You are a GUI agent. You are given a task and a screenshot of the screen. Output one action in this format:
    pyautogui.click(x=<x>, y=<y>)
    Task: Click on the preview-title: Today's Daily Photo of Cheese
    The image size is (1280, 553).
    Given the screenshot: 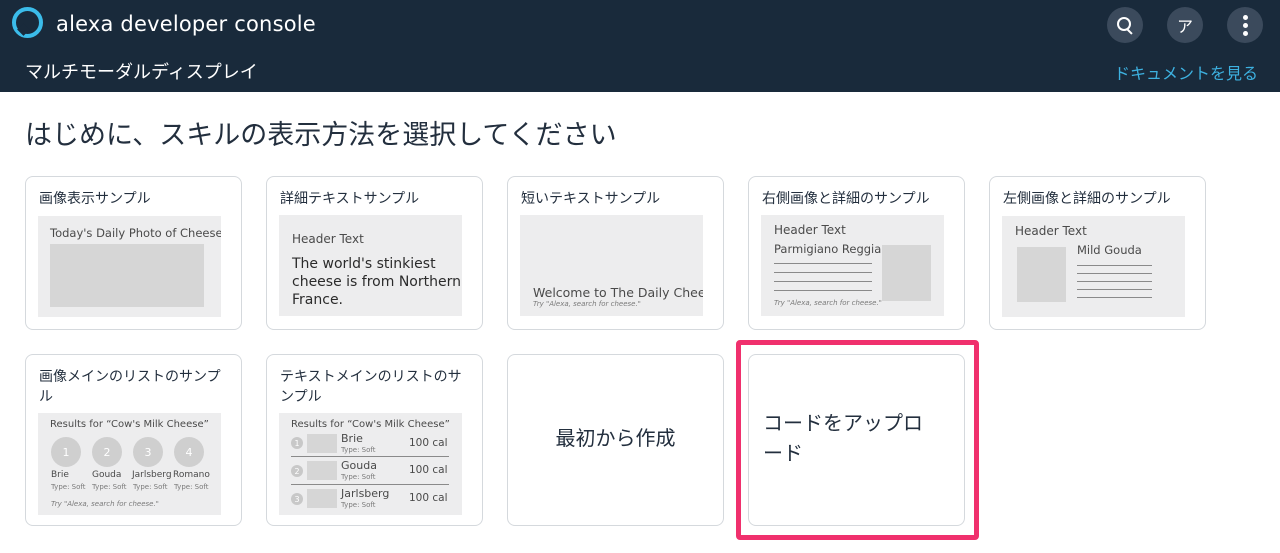 What is the action you would take?
    pyautogui.click(x=135, y=233)
    